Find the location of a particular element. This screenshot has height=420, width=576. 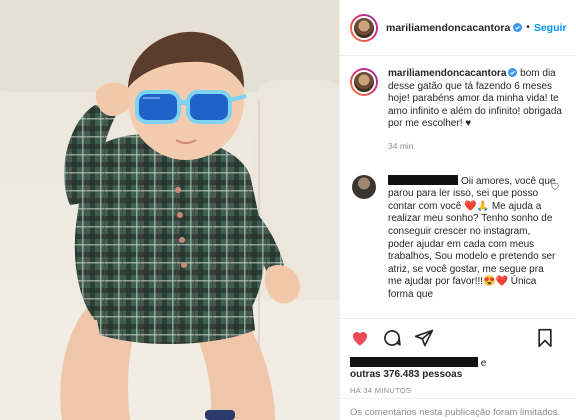

bookmark-icon is located at coordinates (545, 338).